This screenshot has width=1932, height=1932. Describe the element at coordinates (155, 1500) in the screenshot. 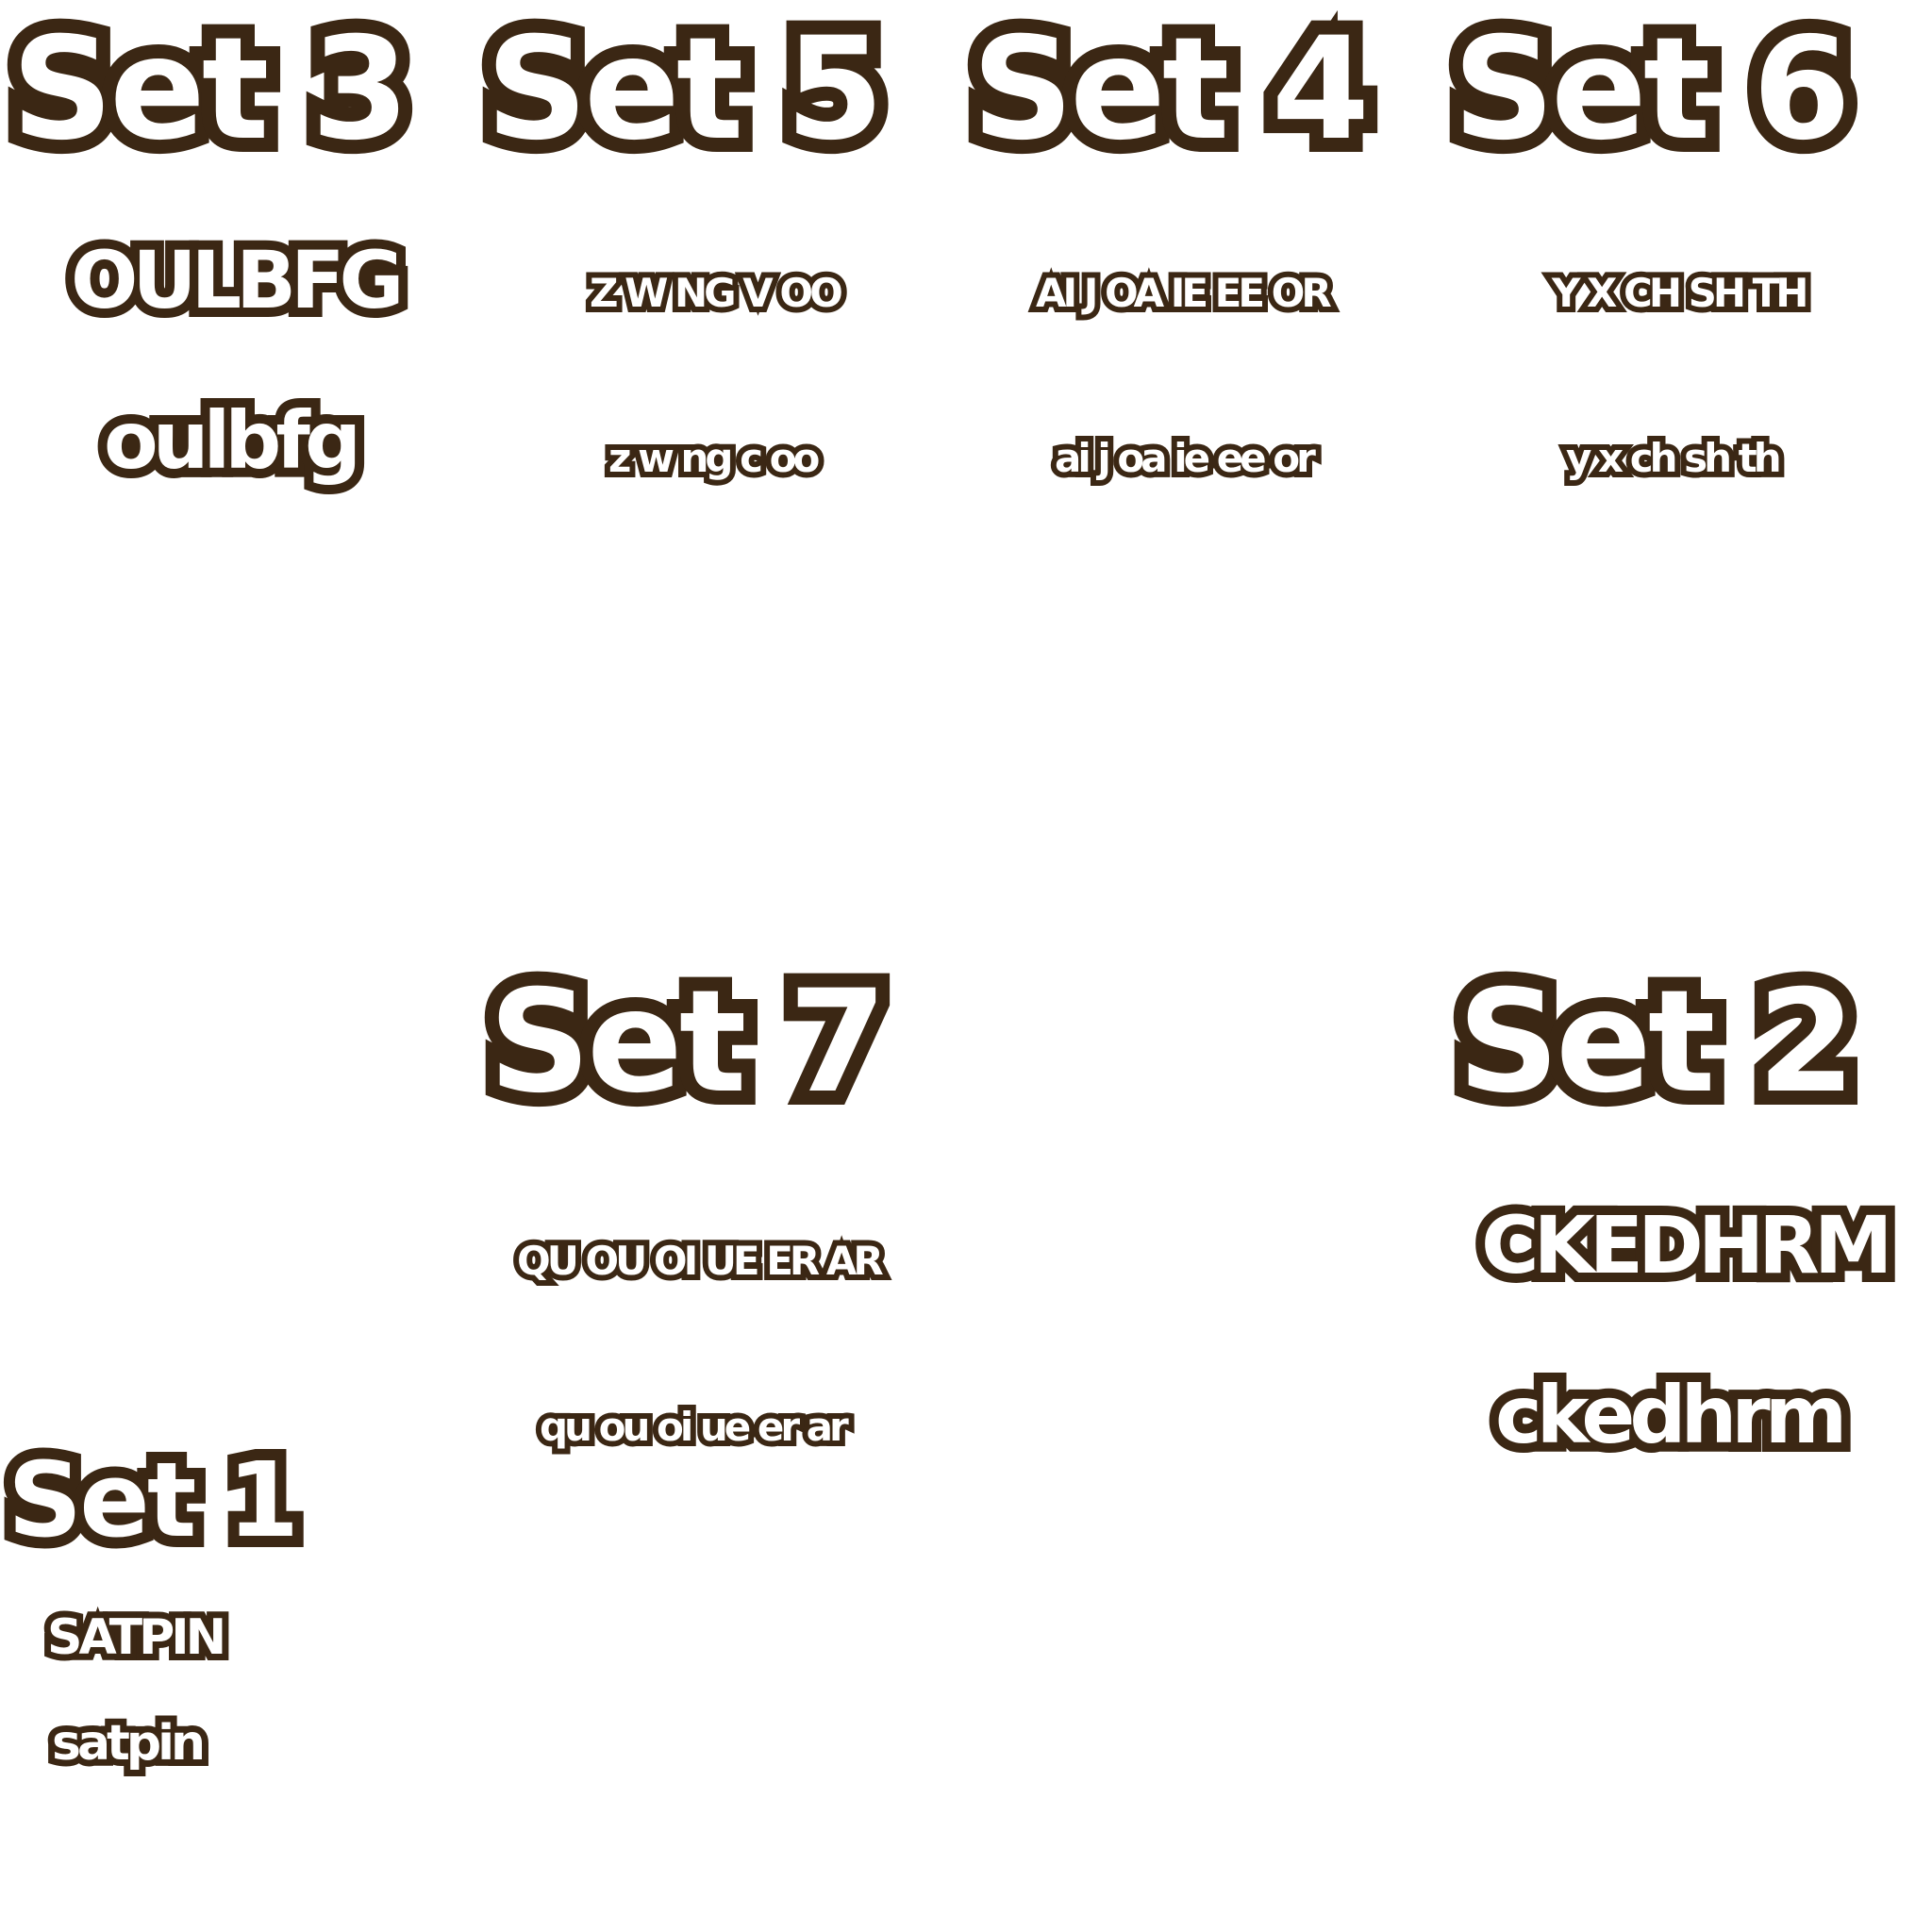

I see `set1-heading: Set 1` at that location.